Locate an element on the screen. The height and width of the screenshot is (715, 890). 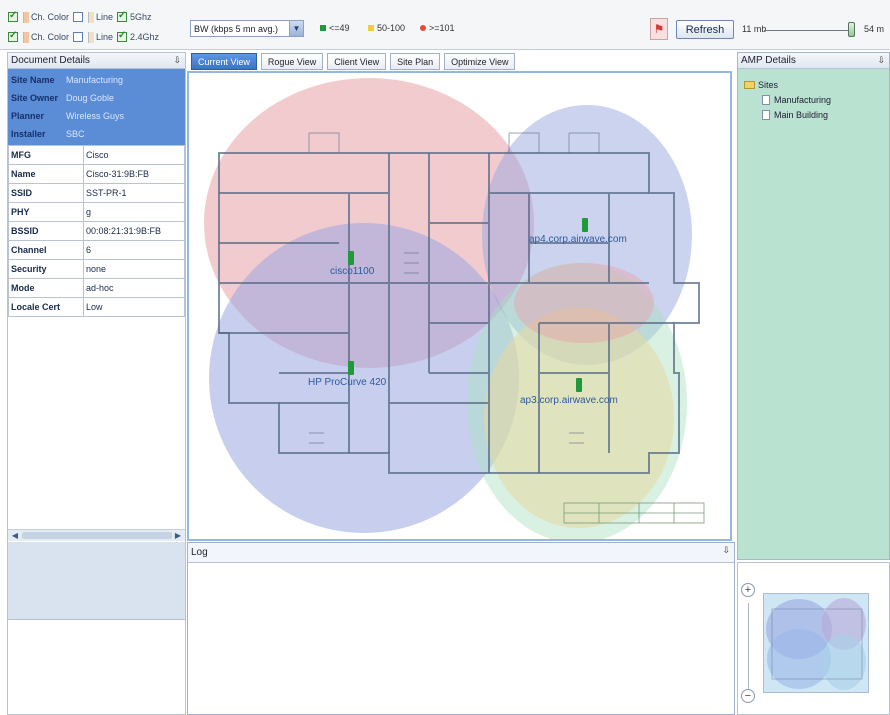
tree-label: Sites is located at coordinates (768, 84).